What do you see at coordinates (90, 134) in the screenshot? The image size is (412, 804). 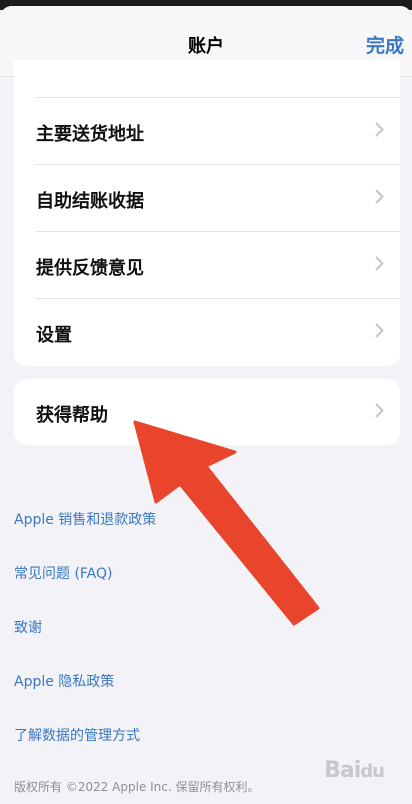 I see `menu-item-label: 主要送货地址` at bounding box center [90, 134].